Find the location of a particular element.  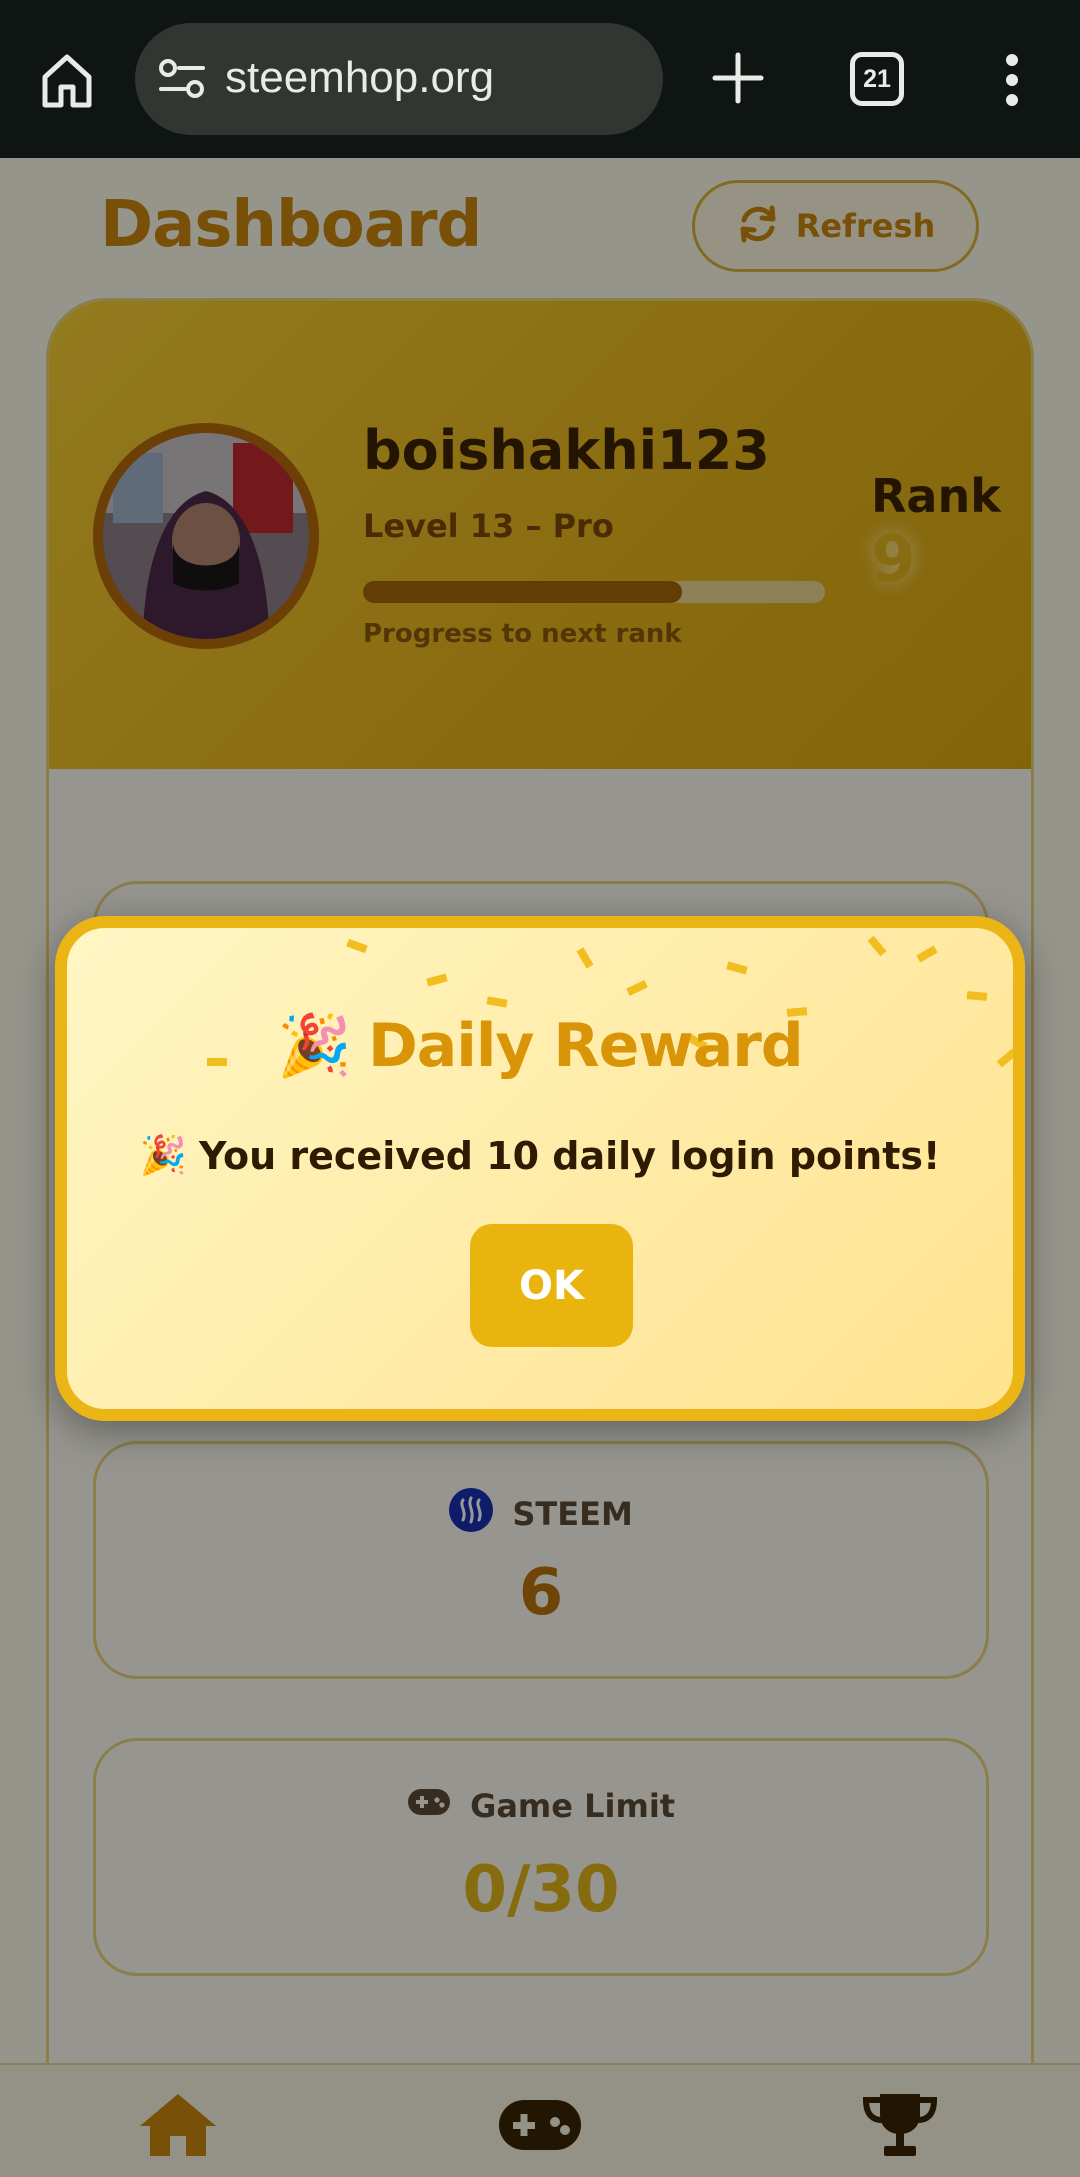

tabs-icon: 21 is located at coordinates (877, 79).